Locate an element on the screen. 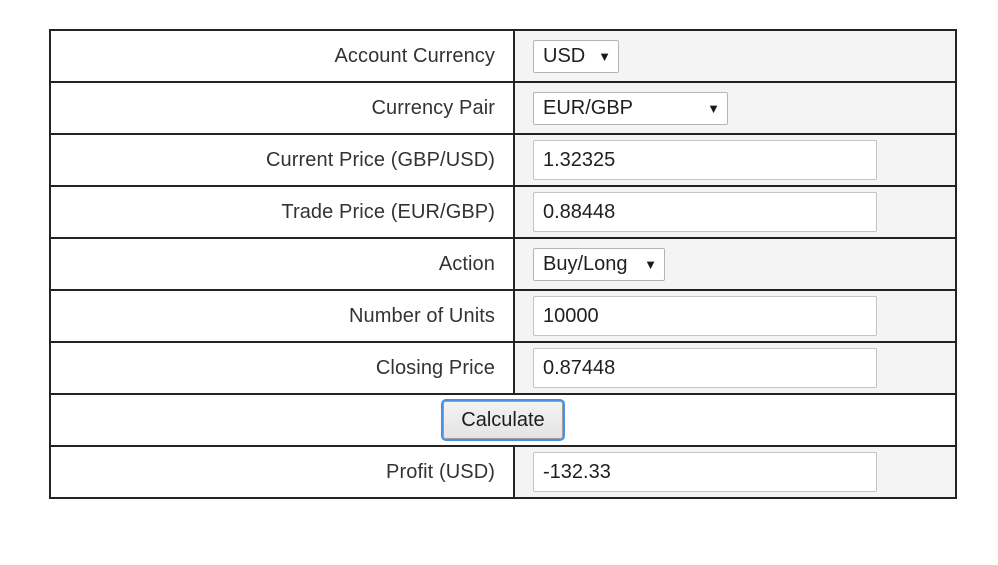 The width and height of the screenshot is (998, 565). label-trade-price: Trade Price (EUR/GBP) is located at coordinates (282, 212).